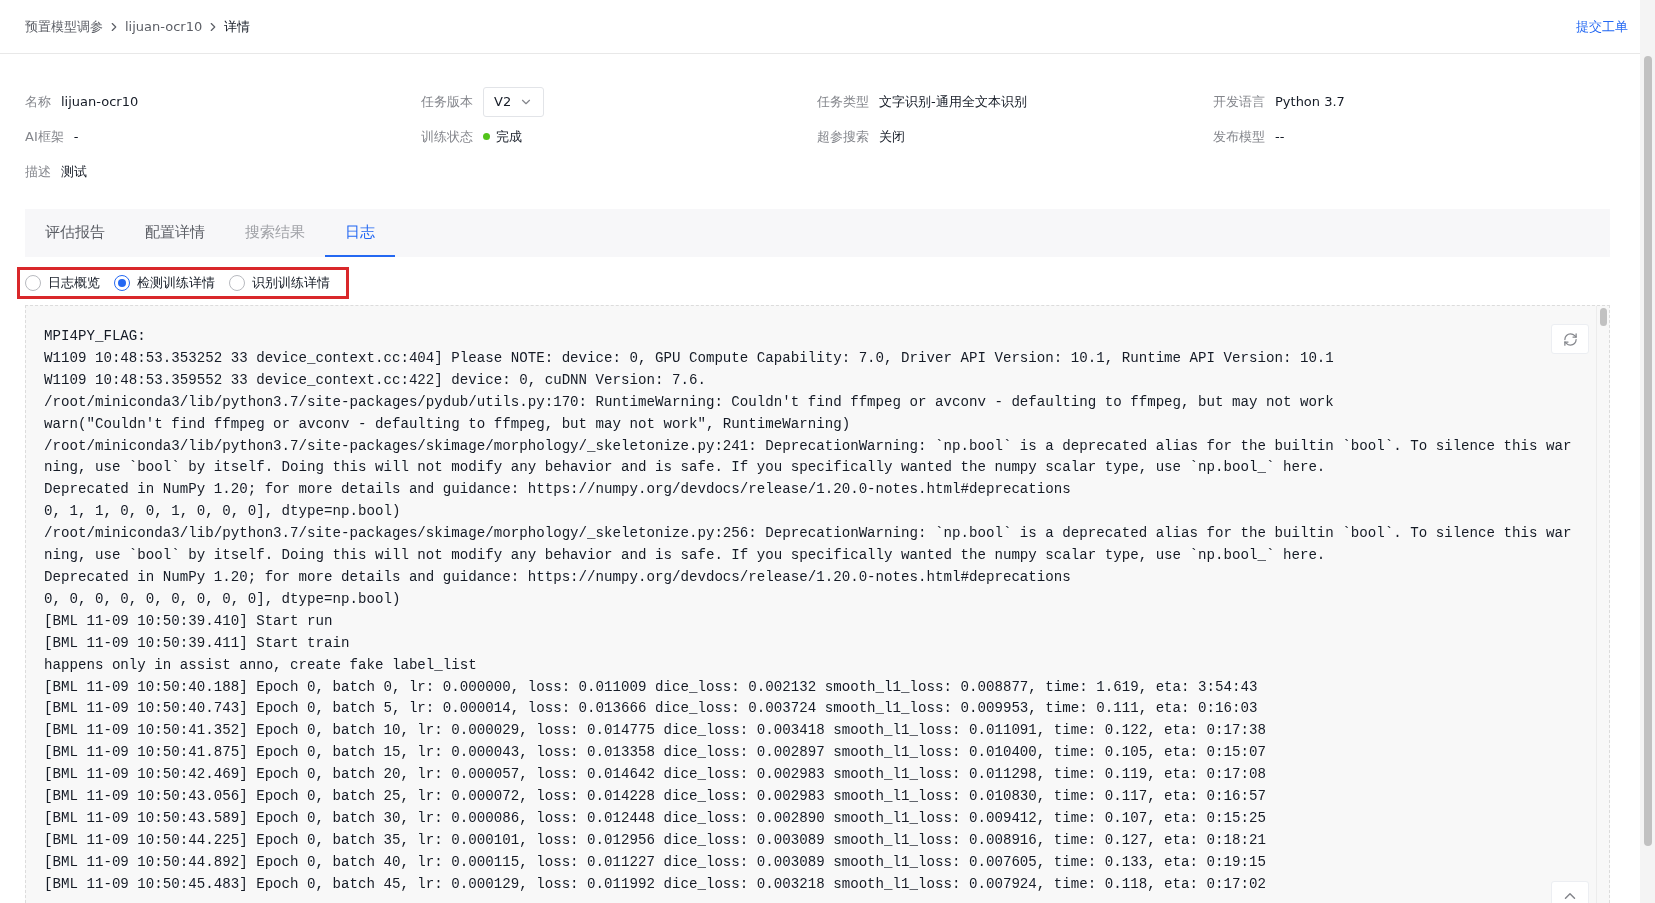 The width and height of the screenshot is (1655, 903). Describe the element at coordinates (843, 101) in the screenshot. I see `field-label: 任务类型` at that location.